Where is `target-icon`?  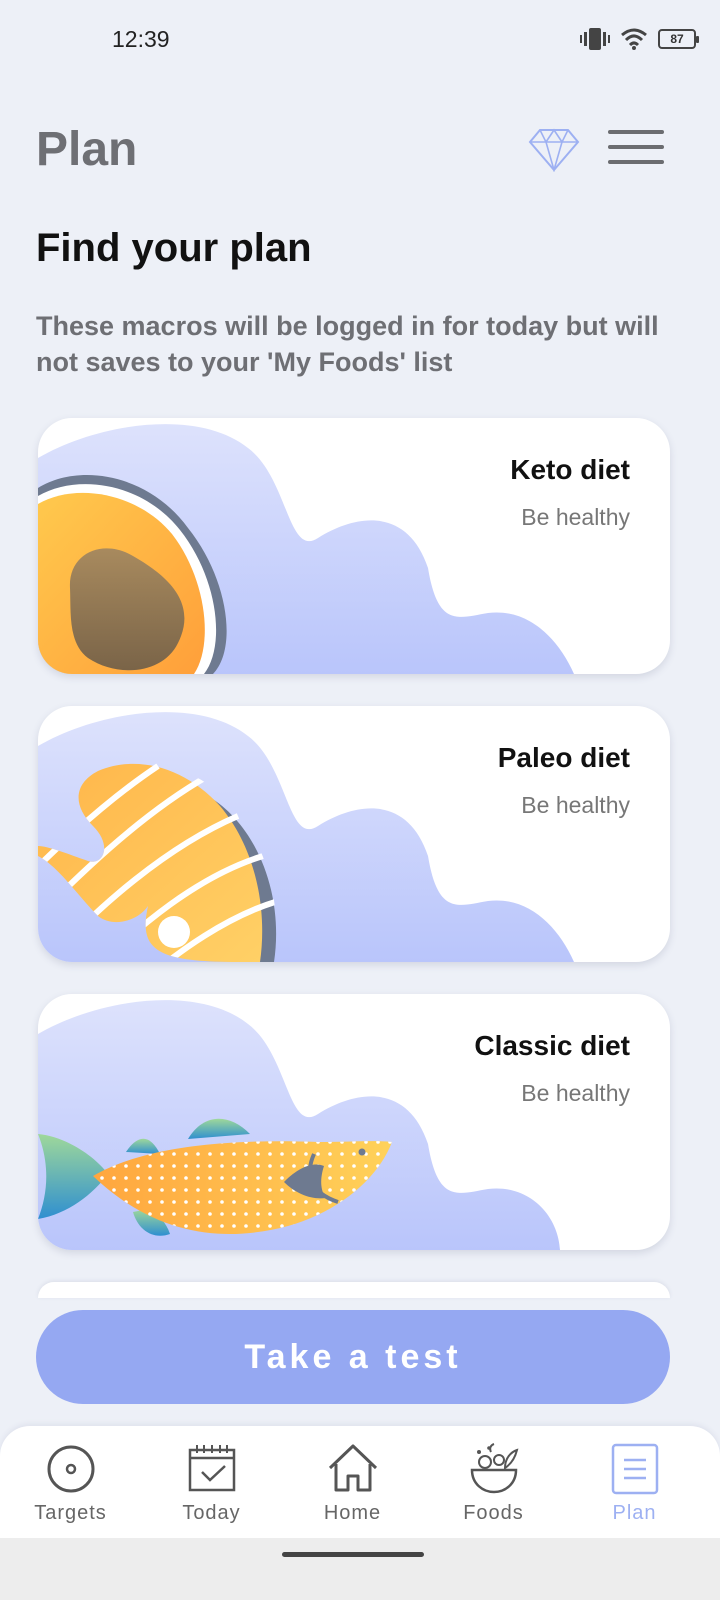
target-icon is located at coordinates (70, 1469).